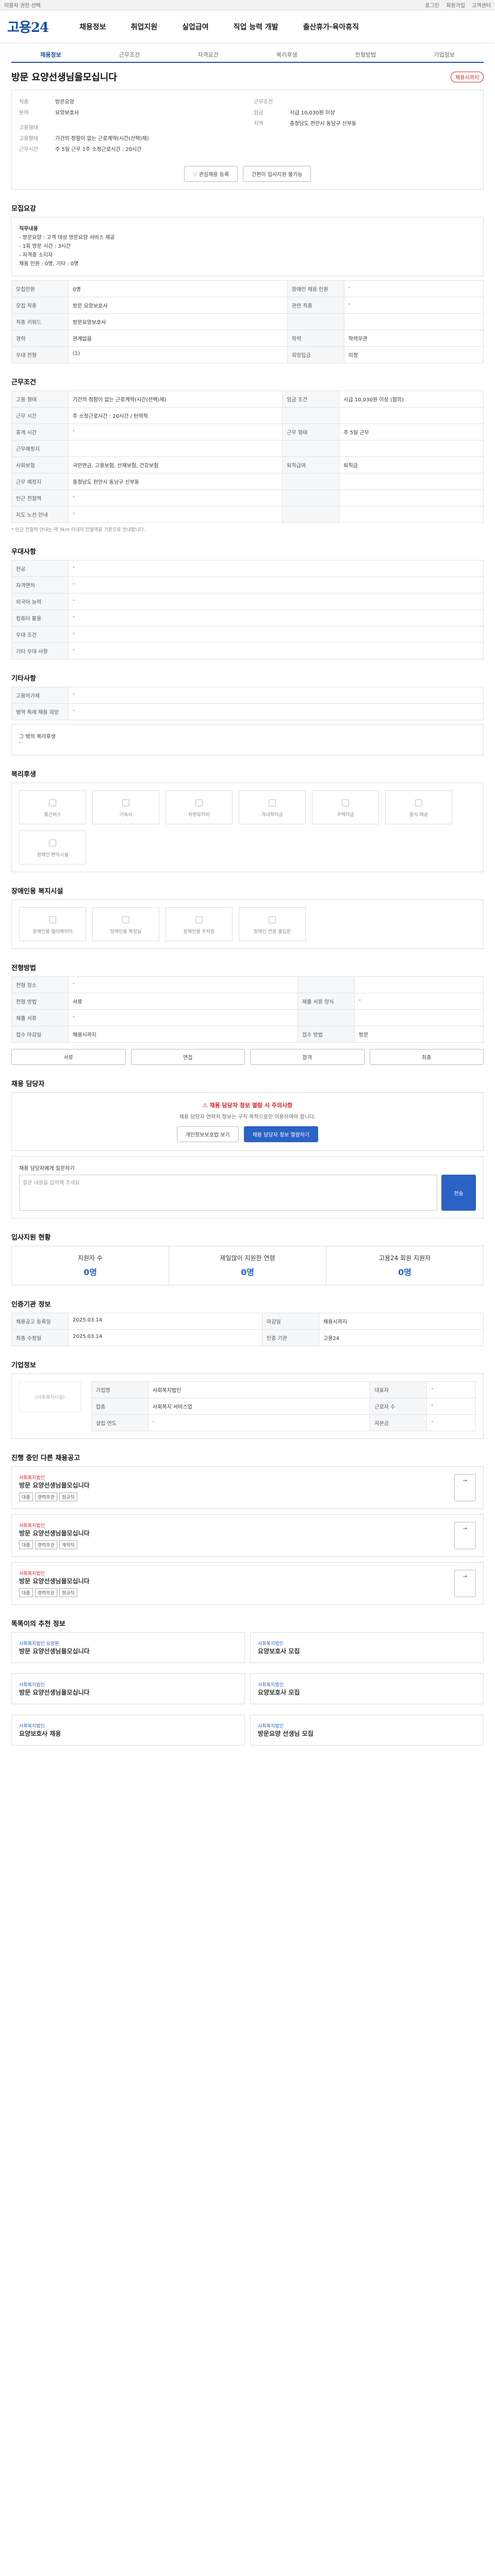  I want to click on table-row: 외국어 능력 -, so click(247, 601).